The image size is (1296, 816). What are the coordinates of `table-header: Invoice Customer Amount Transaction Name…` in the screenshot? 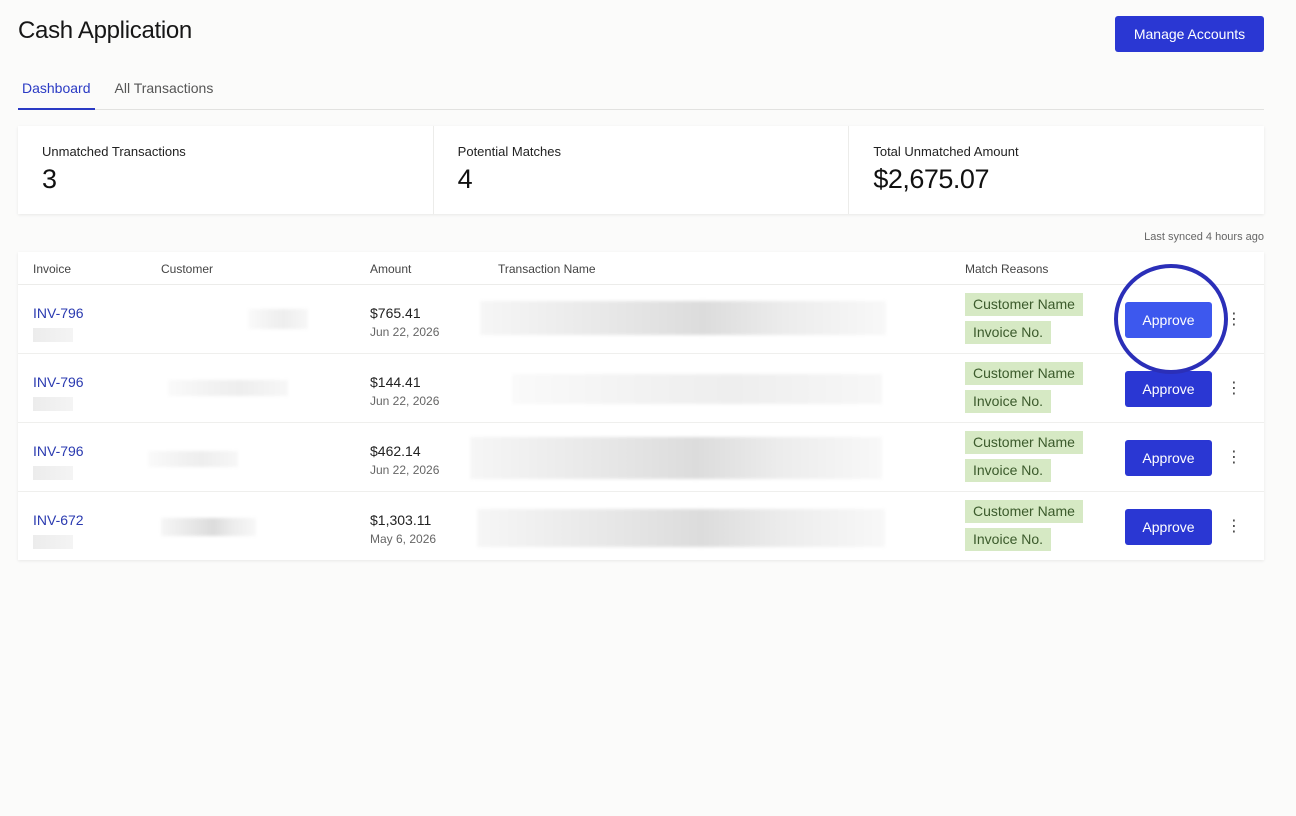 It's located at (641, 268).